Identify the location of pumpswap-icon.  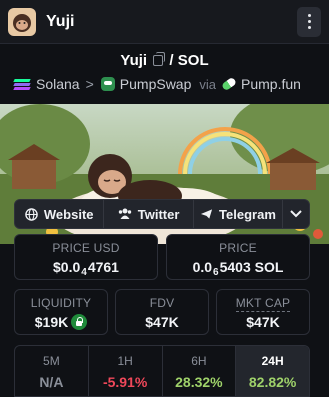
(107, 84).